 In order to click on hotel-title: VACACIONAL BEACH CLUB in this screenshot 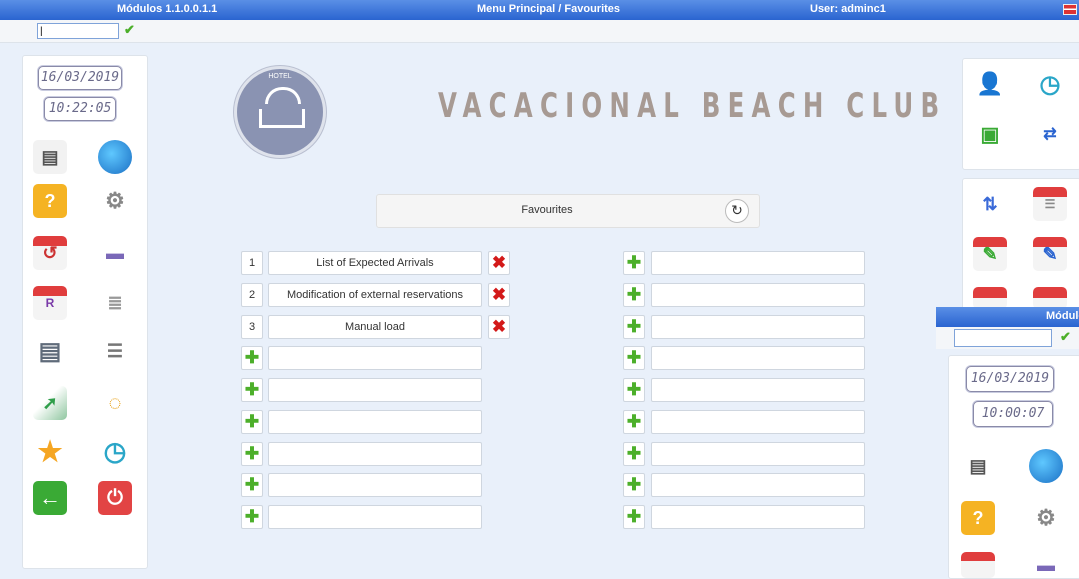, I will do `click(692, 106)`.